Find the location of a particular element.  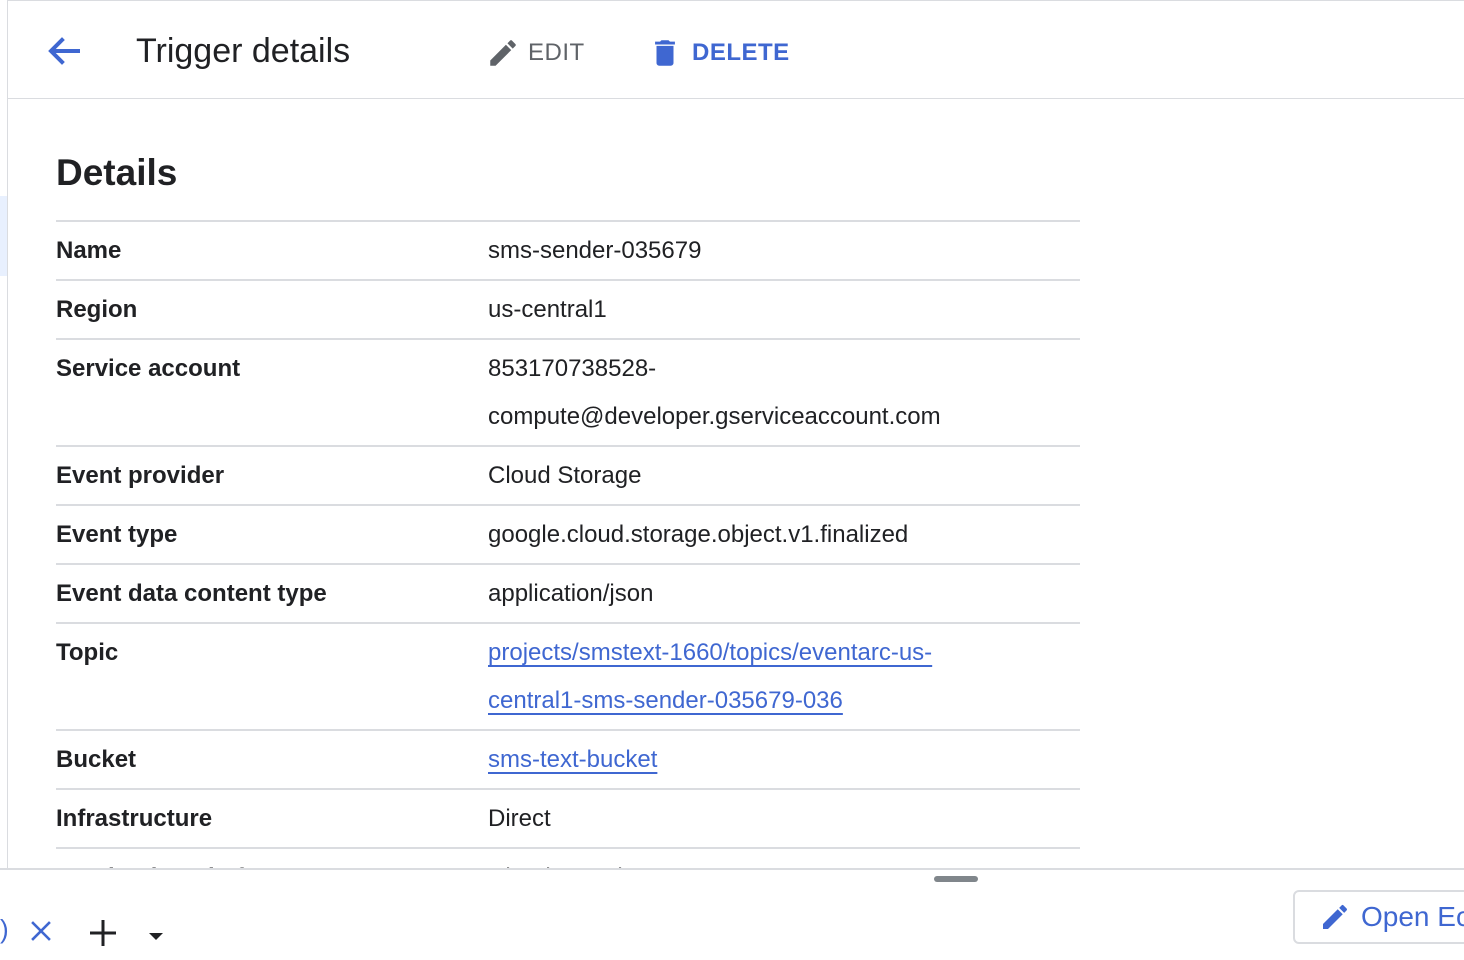

details-key: Topic is located at coordinates (272, 677).